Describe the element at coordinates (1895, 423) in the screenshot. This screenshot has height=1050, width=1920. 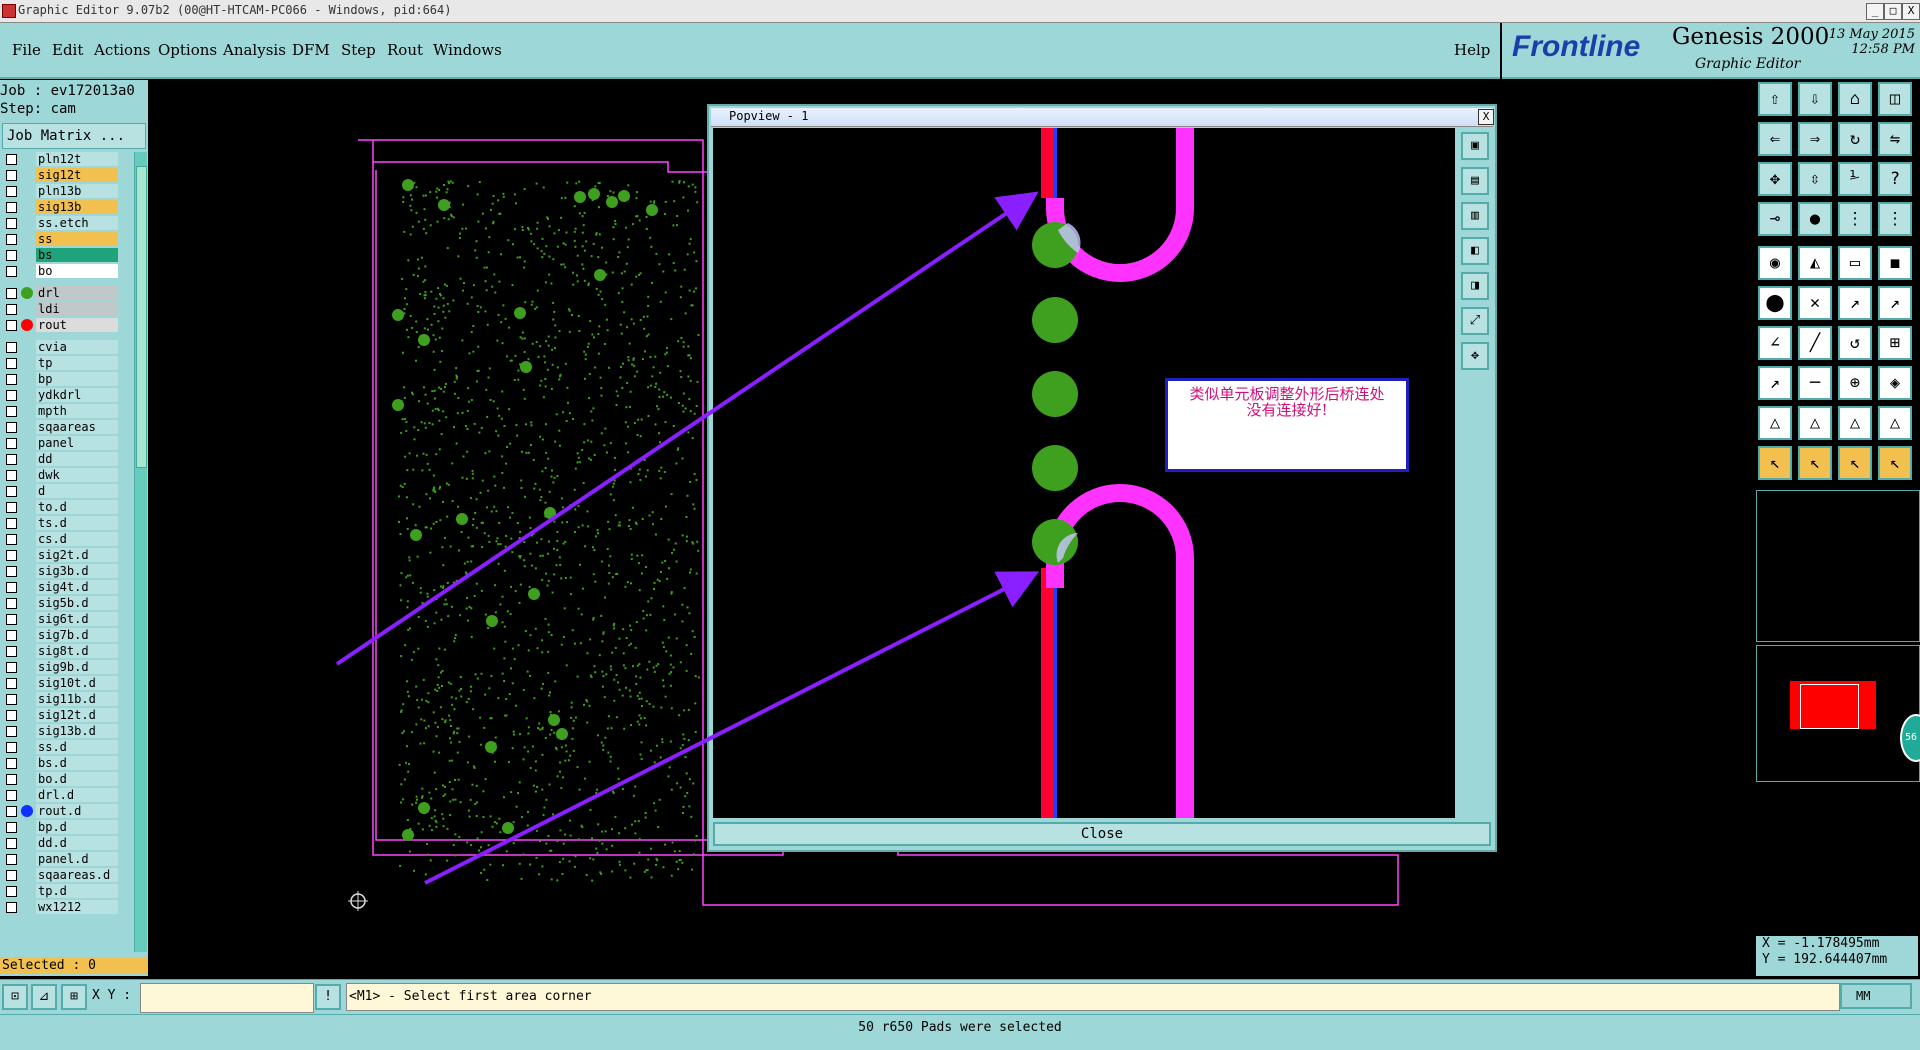
I see `triangle-4-icon: △` at that location.